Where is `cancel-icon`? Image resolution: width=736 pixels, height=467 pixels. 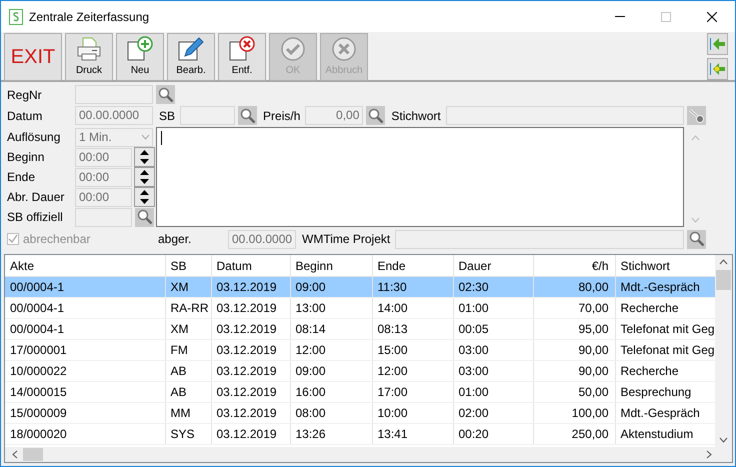 cancel-icon is located at coordinates (344, 49).